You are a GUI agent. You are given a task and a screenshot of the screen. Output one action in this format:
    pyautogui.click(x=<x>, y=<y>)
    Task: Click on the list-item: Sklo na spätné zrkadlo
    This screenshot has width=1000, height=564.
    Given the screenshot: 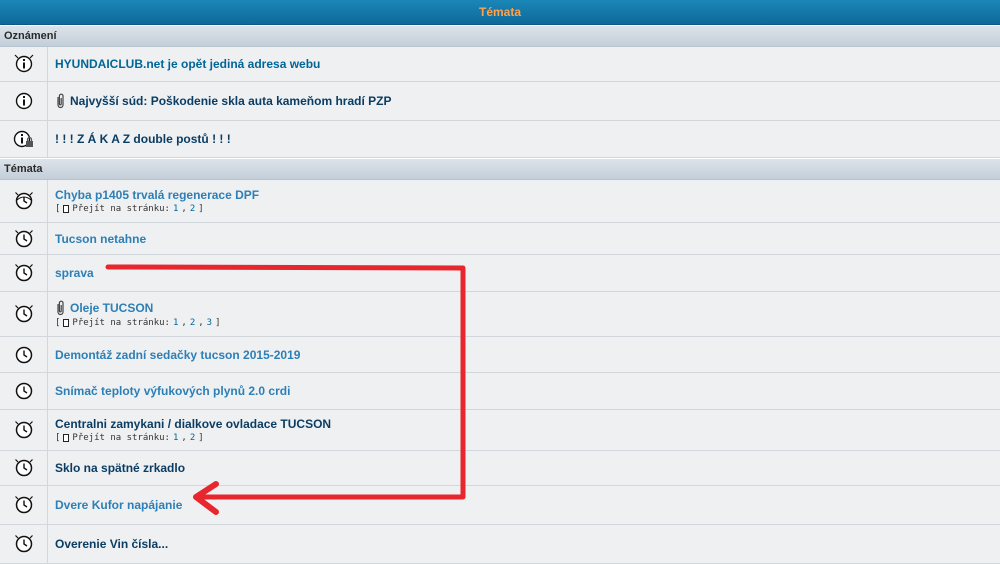 What is the action you would take?
    pyautogui.click(x=500, y=468)
    